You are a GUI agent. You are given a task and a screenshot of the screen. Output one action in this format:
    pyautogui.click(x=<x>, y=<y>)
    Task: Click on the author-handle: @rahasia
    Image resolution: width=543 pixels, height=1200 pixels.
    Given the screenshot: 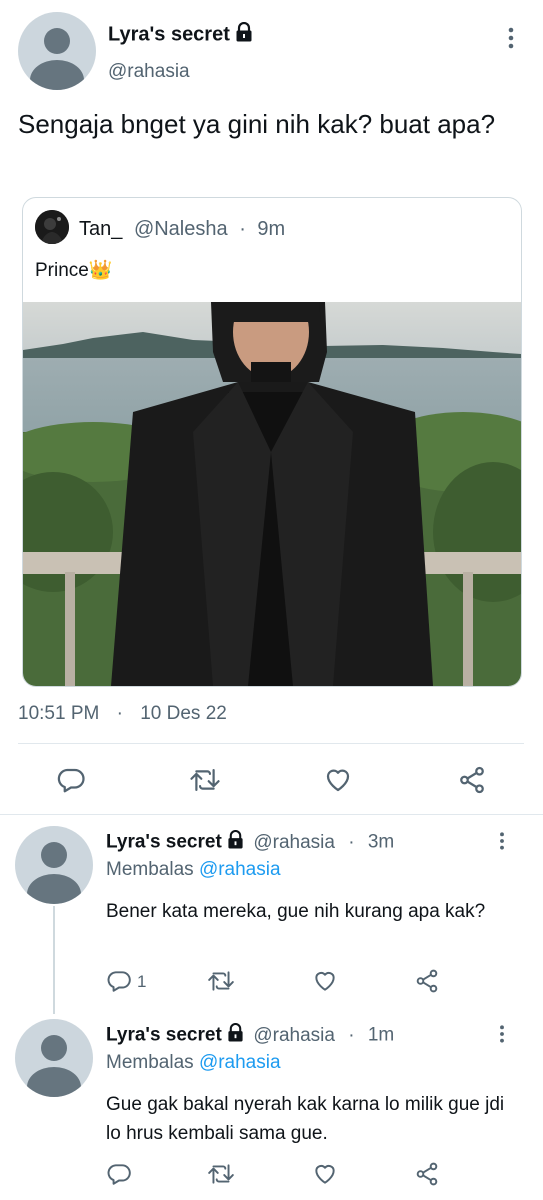 What is the action you would take?
    pyautogui.click(x=149, y=72)
    